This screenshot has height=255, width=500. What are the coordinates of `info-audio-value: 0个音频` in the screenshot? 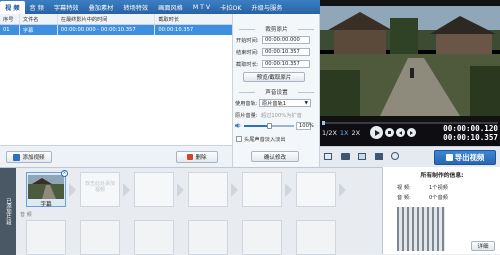 It's located at (438, 198).